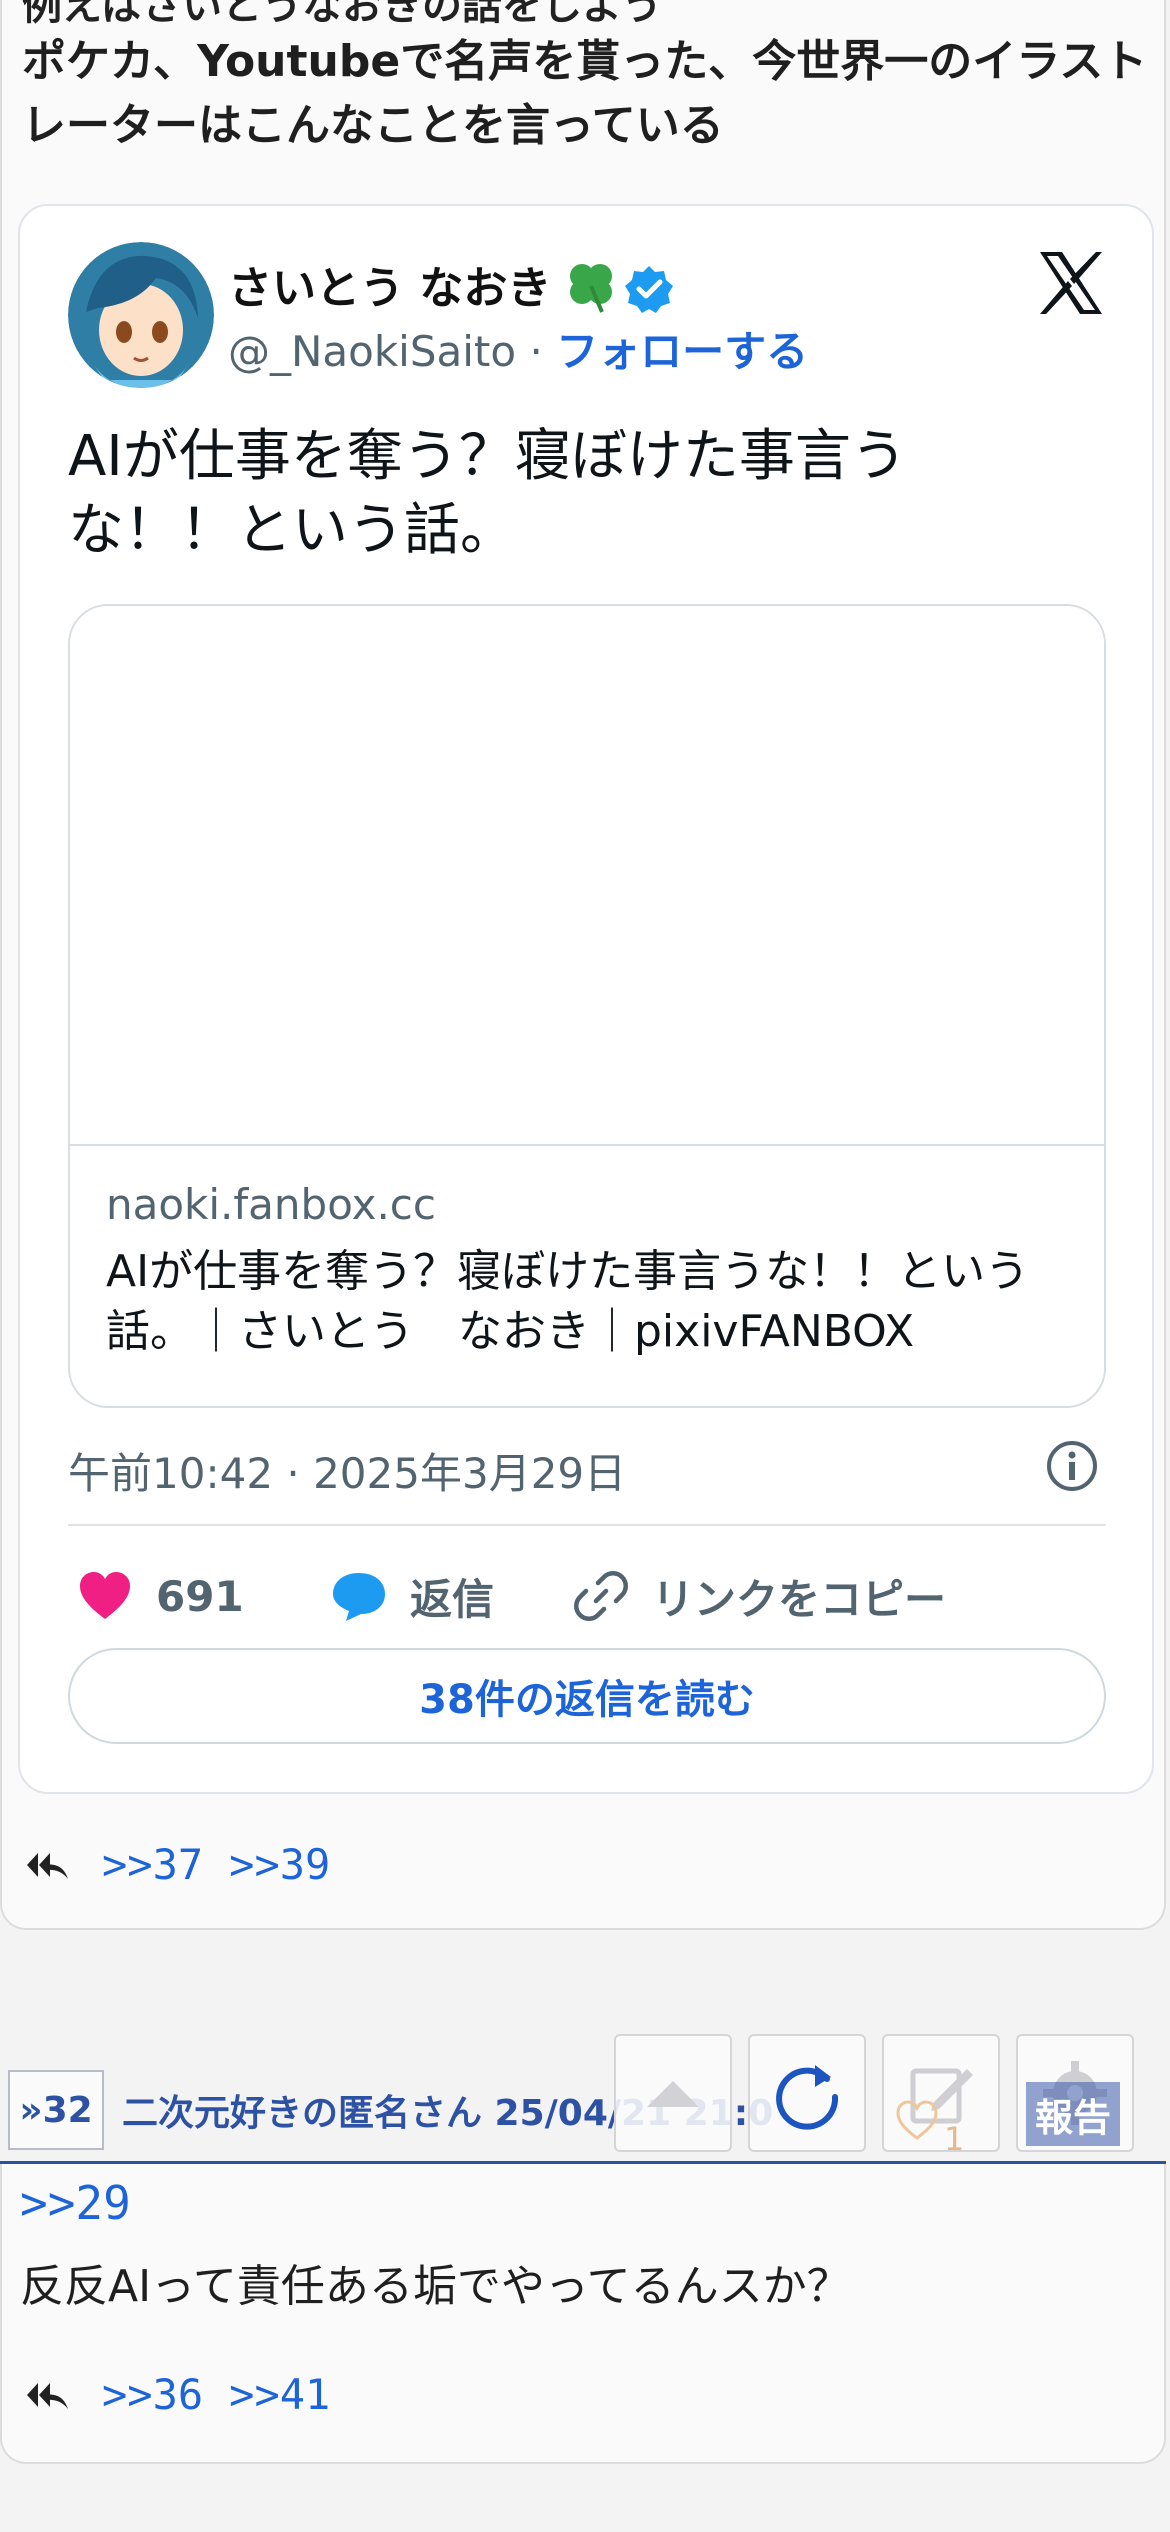 This screenshot has height=2532, width=1170. I want to click on like-button: 1, so click(939, 2120).